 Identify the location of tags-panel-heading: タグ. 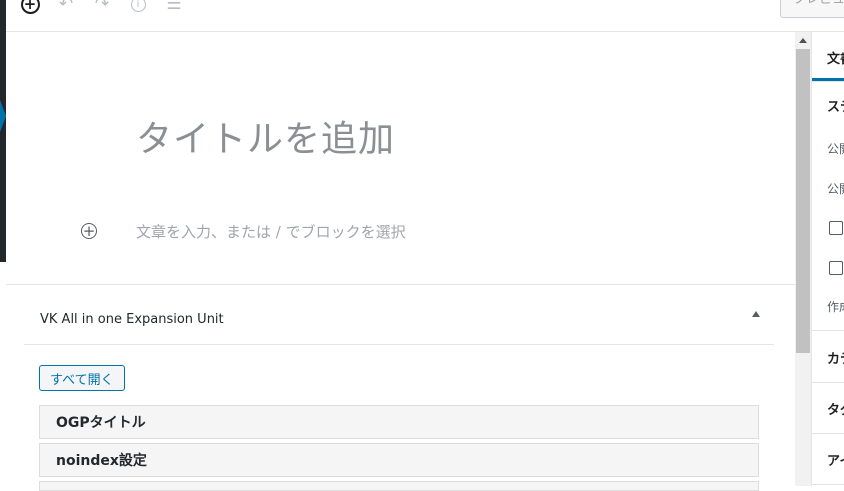
(835, 408).